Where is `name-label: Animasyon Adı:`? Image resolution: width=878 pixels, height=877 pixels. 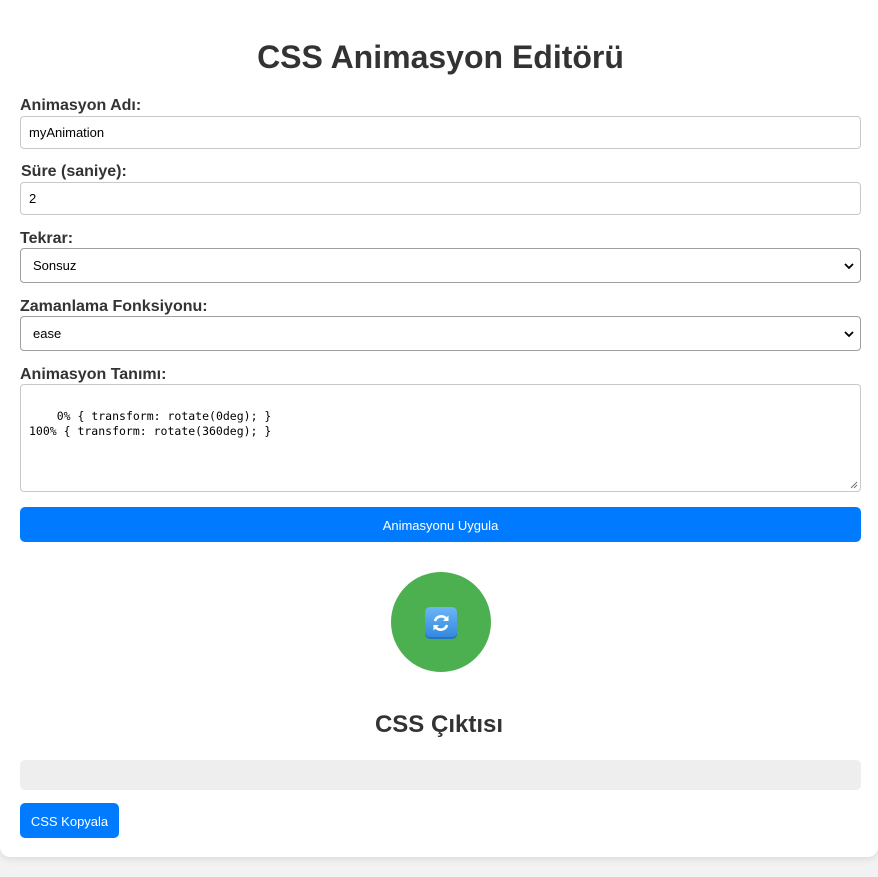 name-label: Animasyon Adı: is located at coordinates (81, 105).